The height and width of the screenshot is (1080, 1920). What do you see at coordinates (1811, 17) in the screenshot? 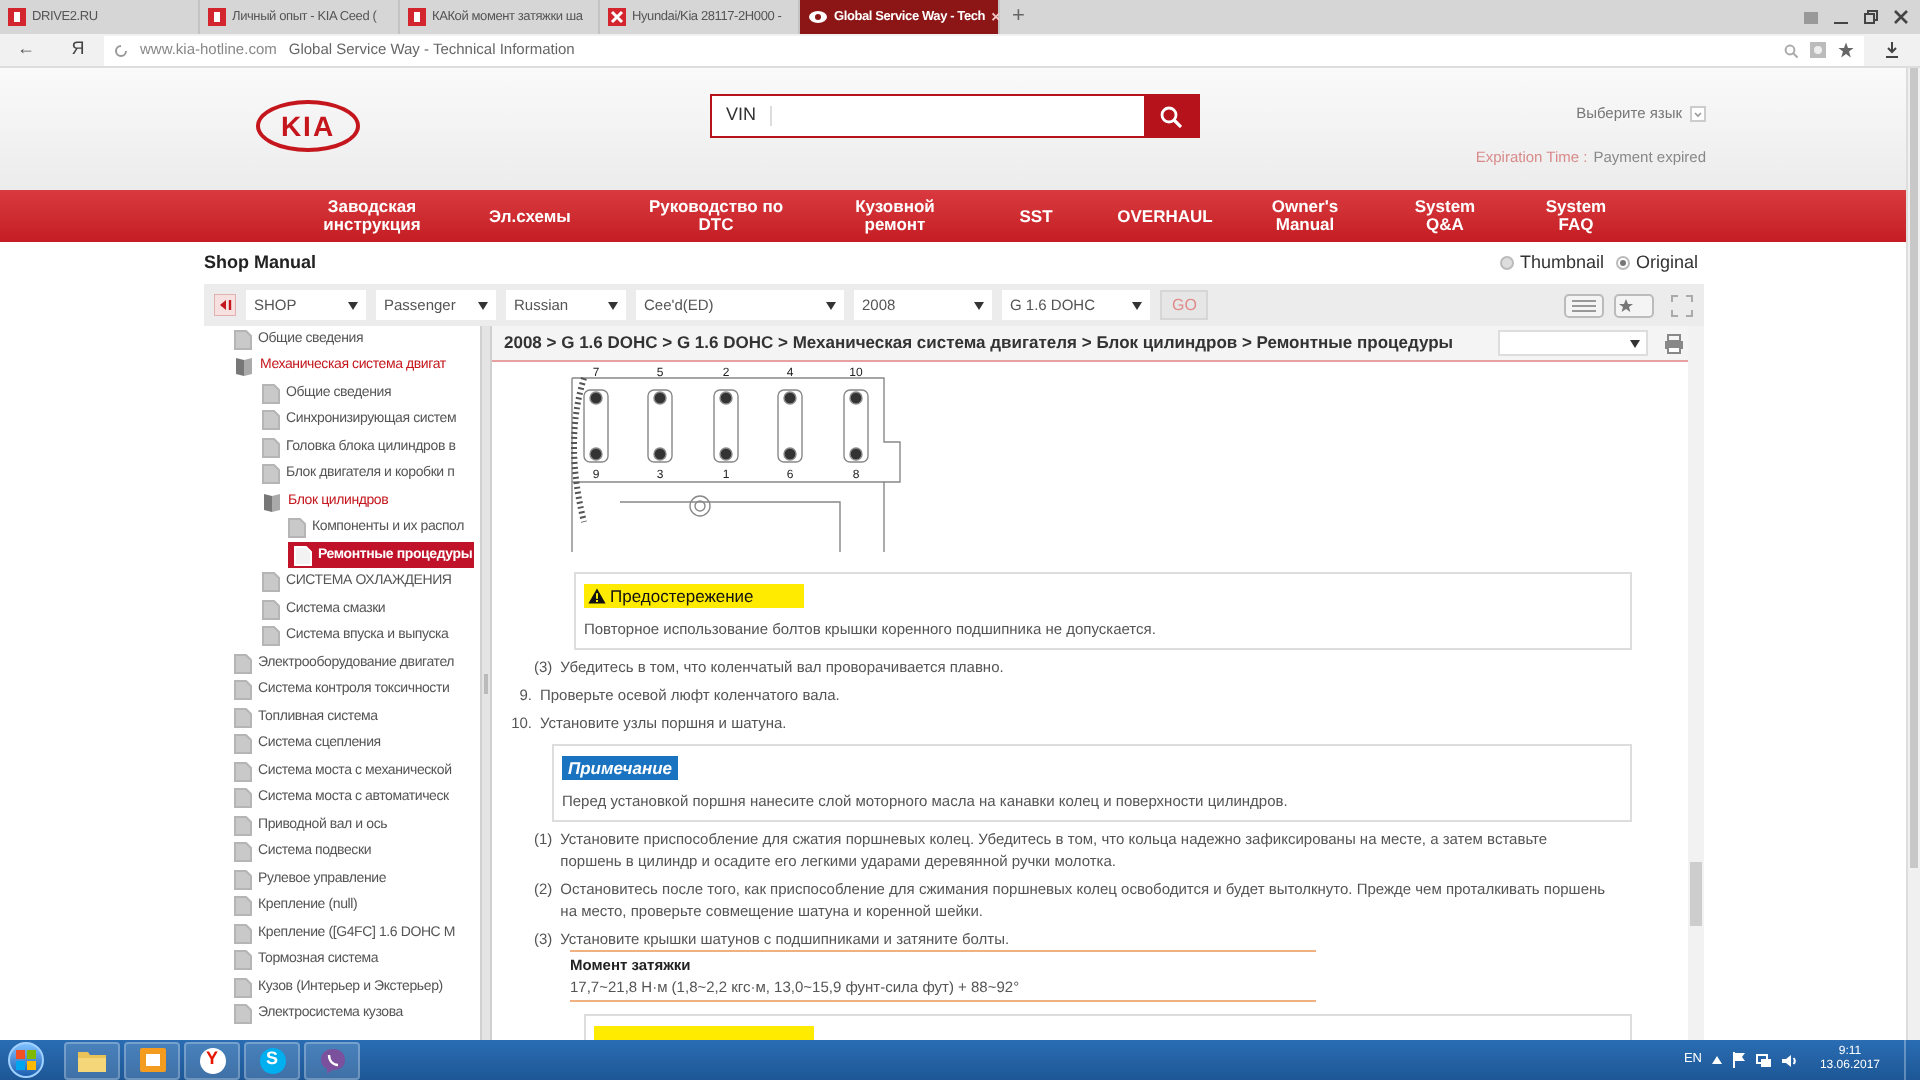
I see `menu-icon` at bounding box center [1811, 17].